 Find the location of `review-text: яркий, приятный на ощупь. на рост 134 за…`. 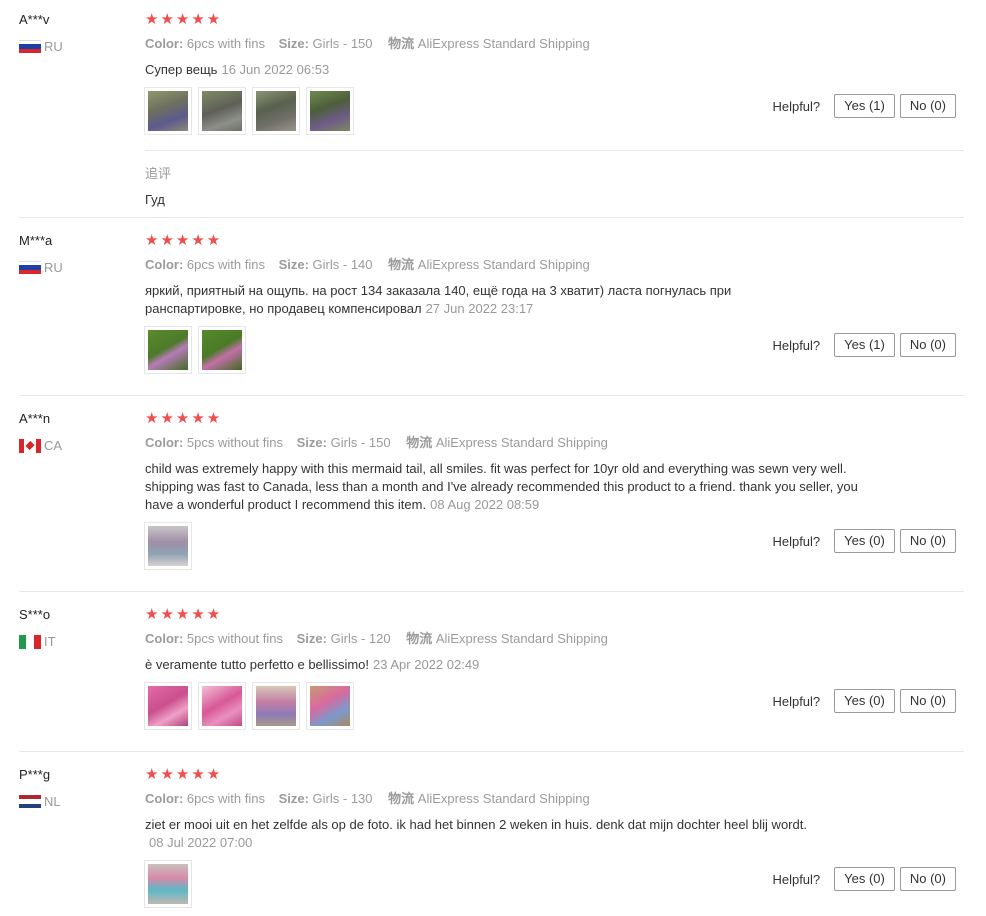

review-text: яркий, приятный на ощупь. на рост 134 за… is located at coordinates (465, 300).